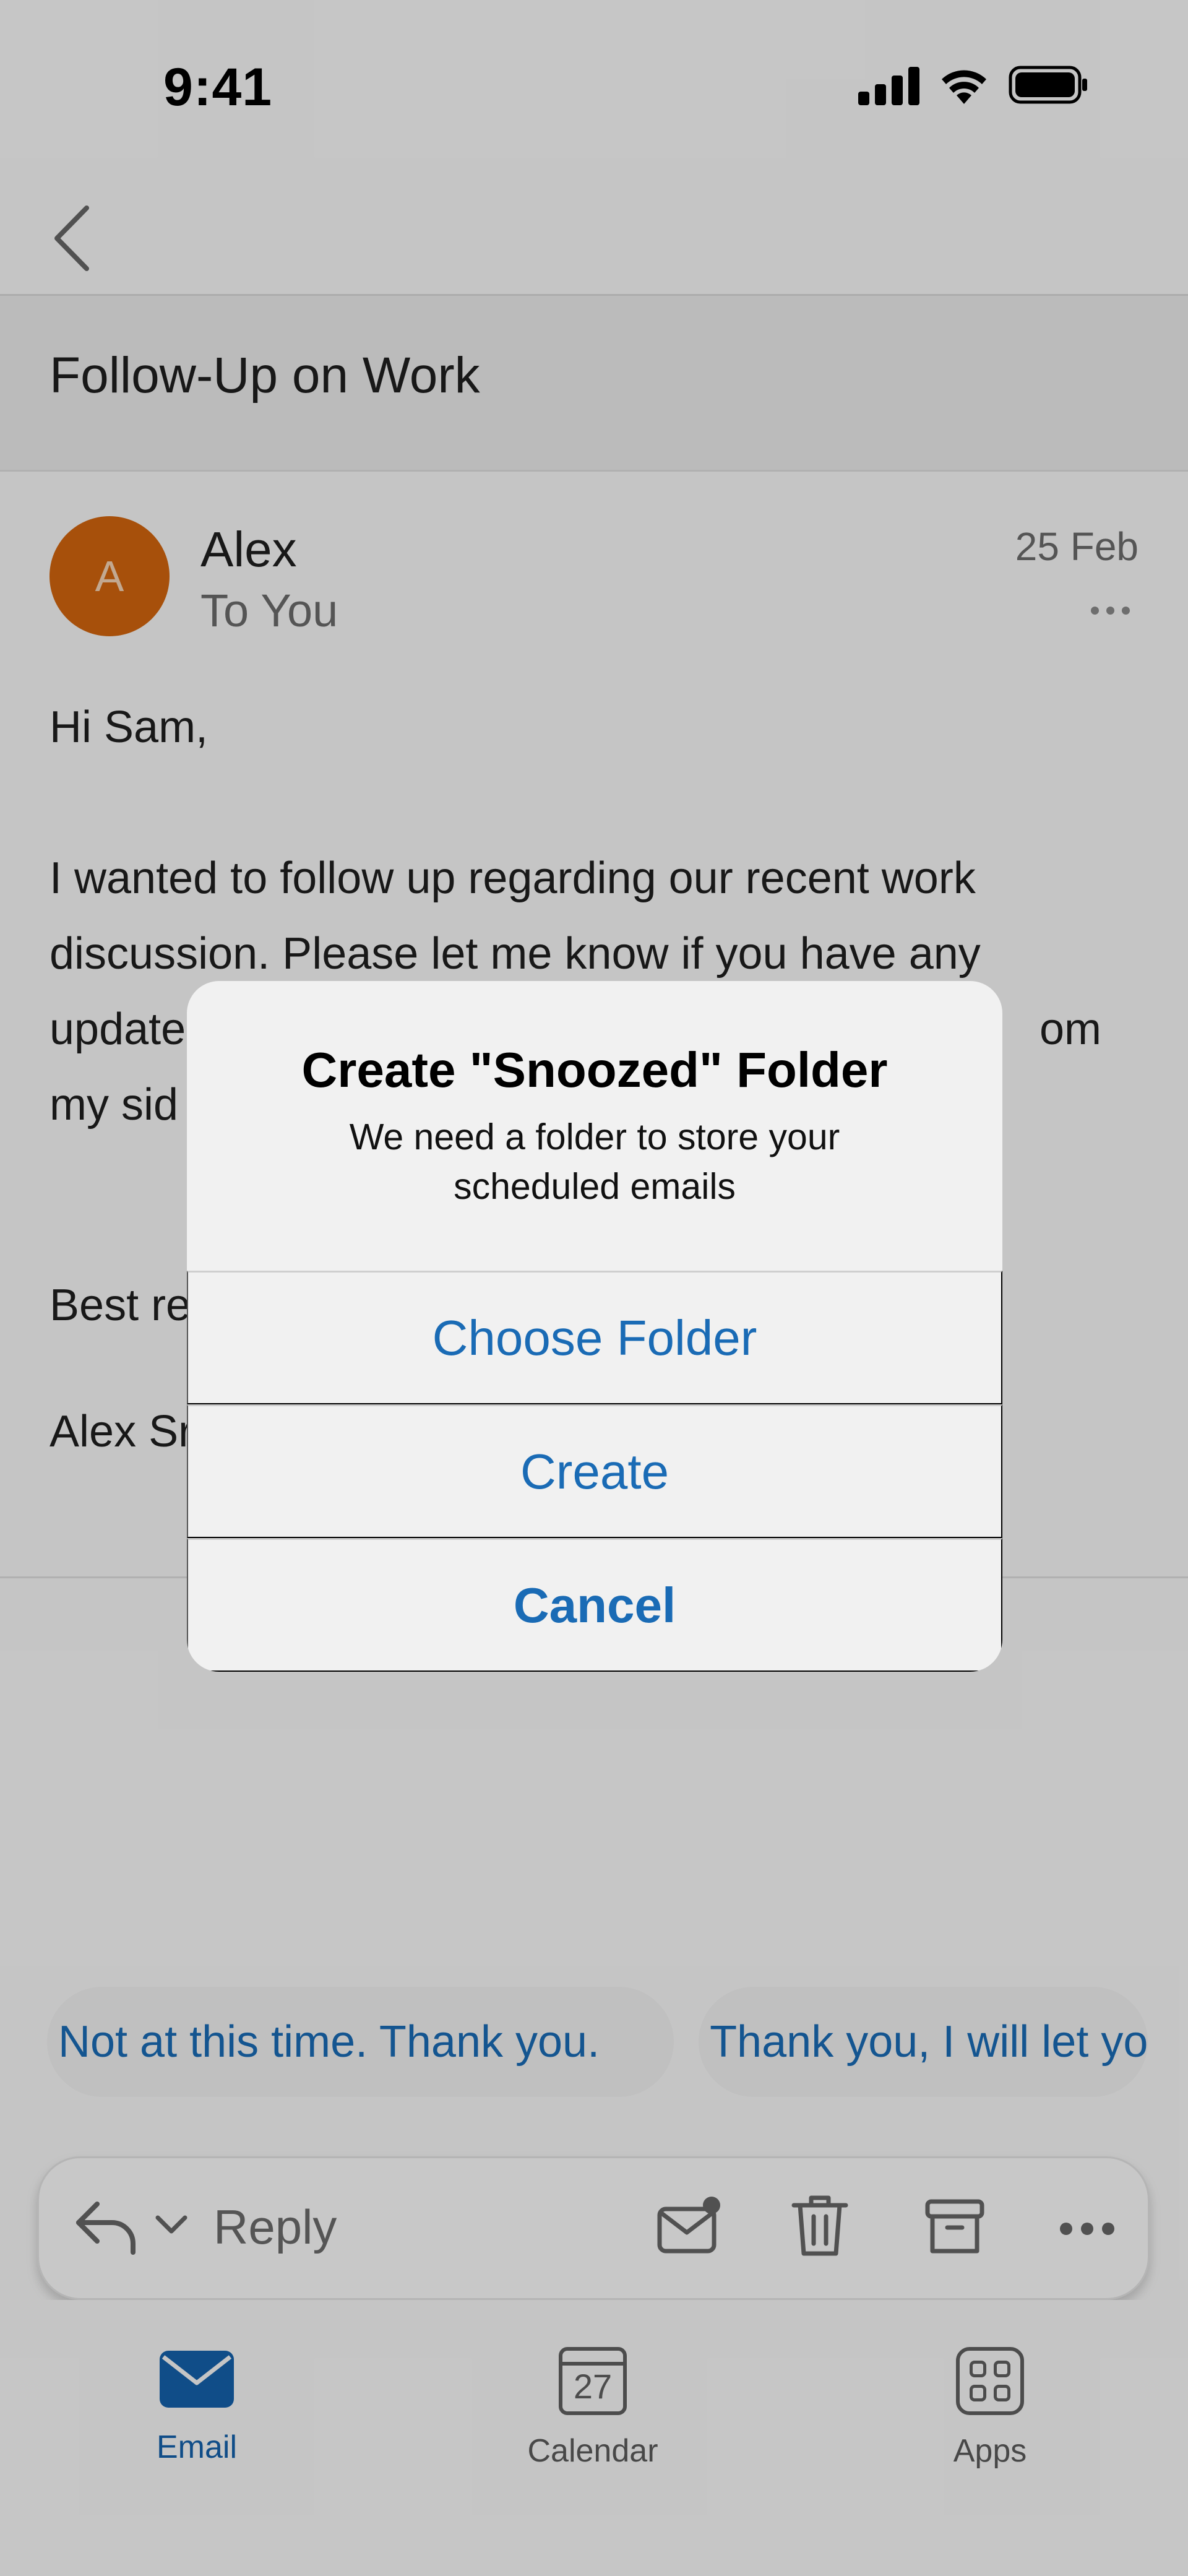 This screenshot has height=2576, width=1188. What do you see at coordinates (594, 1069) in the screenshot?
I see `alert-title: Create "Snoozed" Folder` at bounding box center [594, 1069].